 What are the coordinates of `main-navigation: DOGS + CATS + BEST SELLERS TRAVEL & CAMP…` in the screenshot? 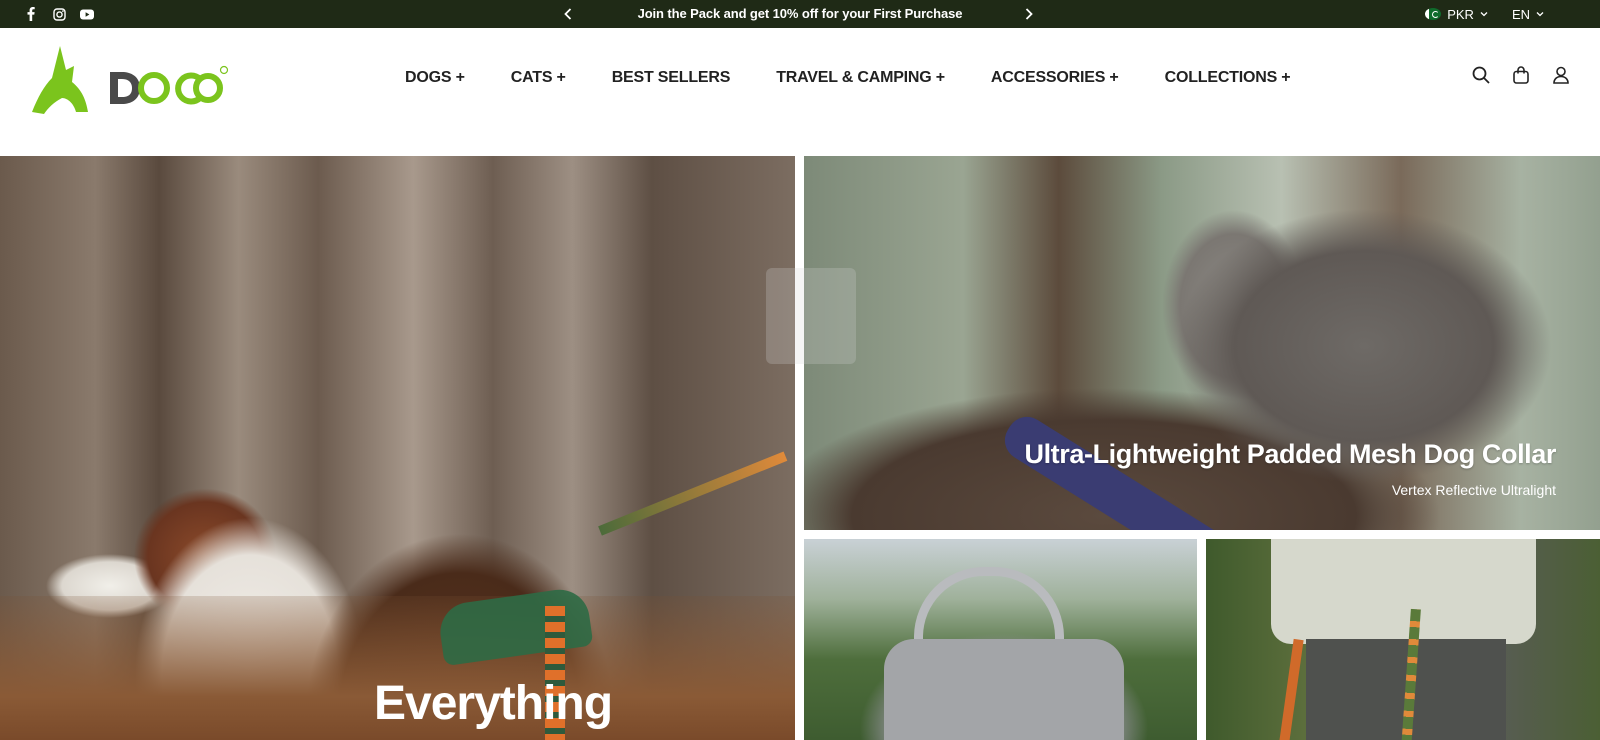 It's located at (848, 78).